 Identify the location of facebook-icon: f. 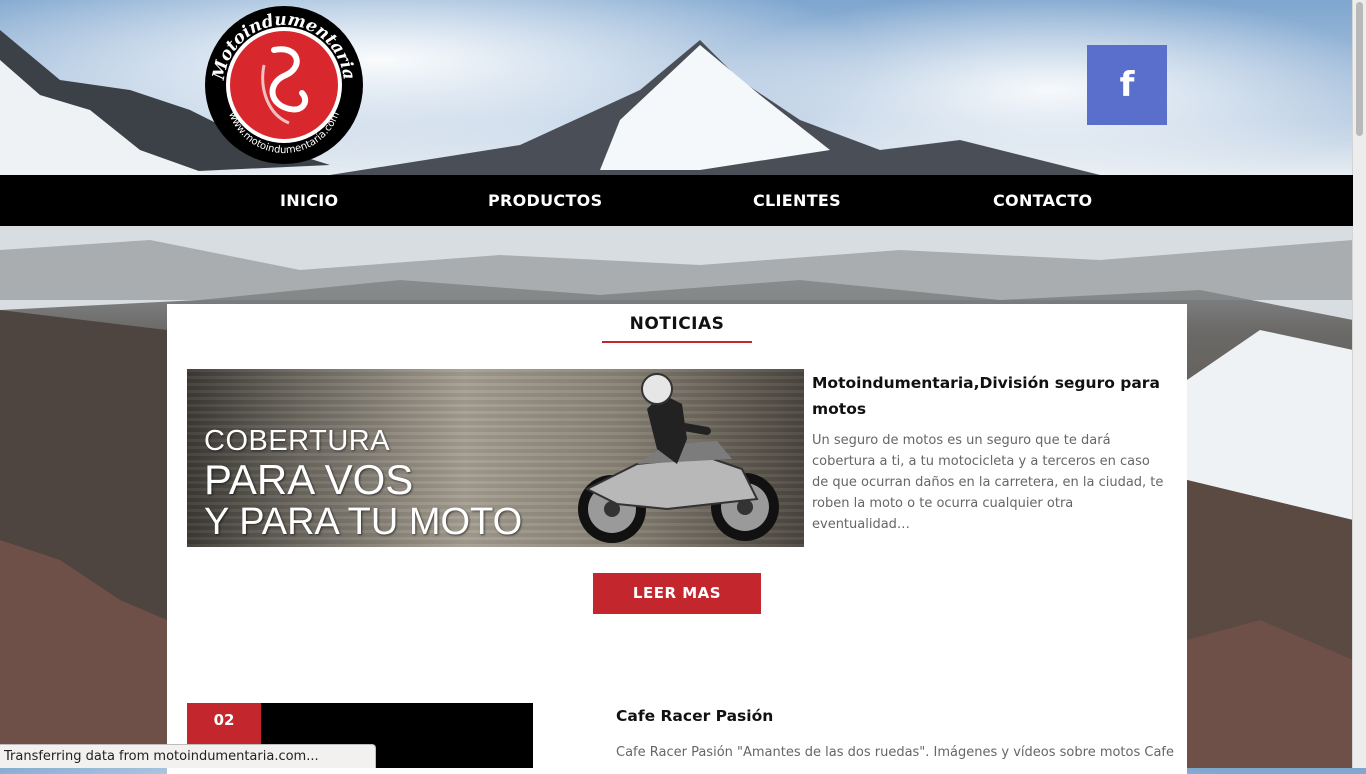
(1127, 85).